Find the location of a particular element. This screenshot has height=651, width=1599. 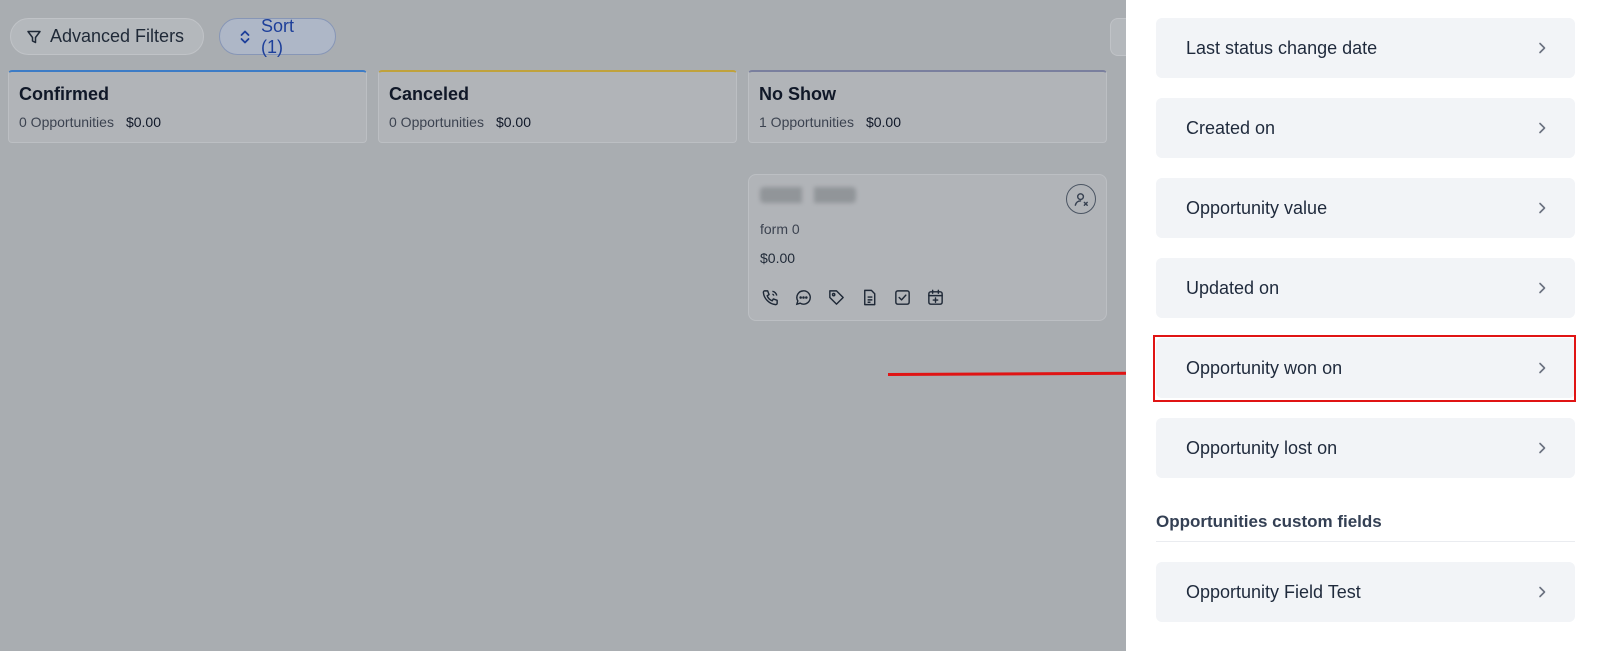

sort-icon is located at coordinates (245, 36).